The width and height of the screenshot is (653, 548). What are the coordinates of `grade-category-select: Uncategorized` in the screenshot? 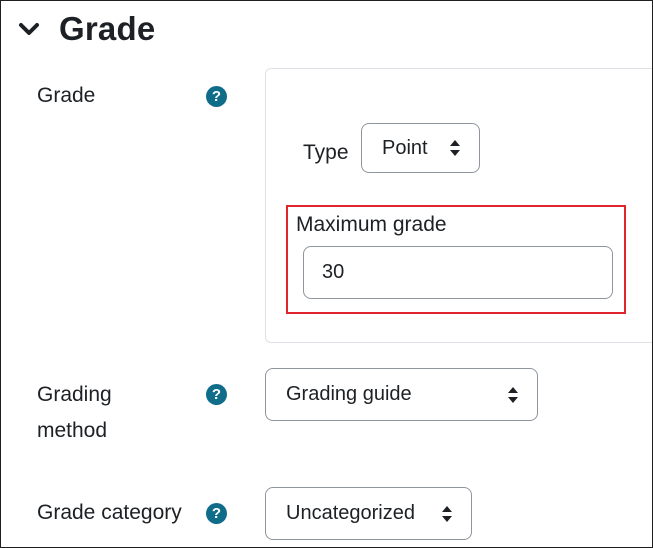 It's located at (368, 513).